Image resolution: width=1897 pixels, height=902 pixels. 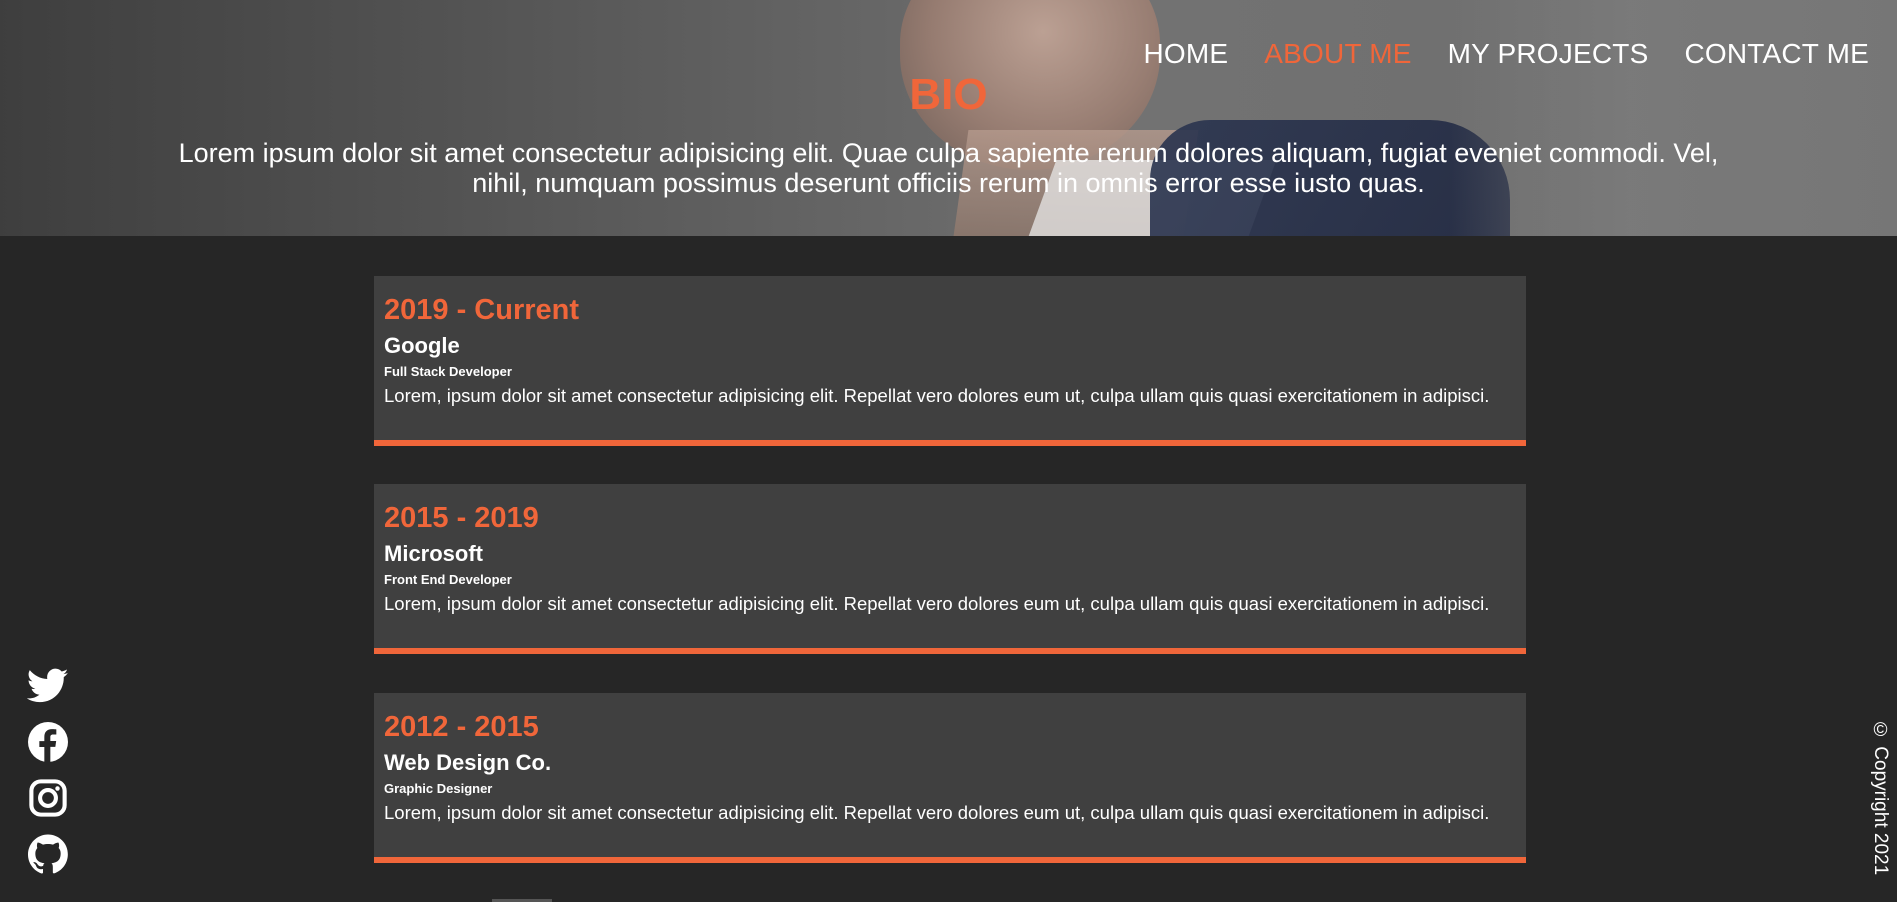 I want to click on timeline-period: 2019 - Current, so click(x=482, y=310).